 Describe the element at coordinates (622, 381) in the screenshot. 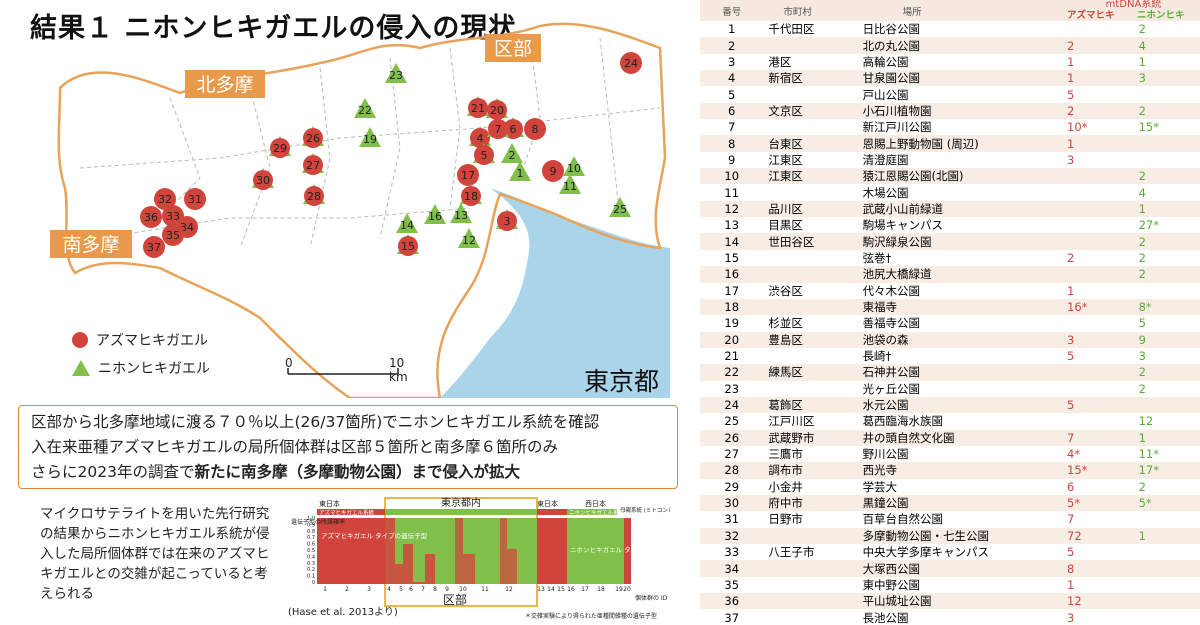

I see `map-label-tokyo: 東京都` at that location.